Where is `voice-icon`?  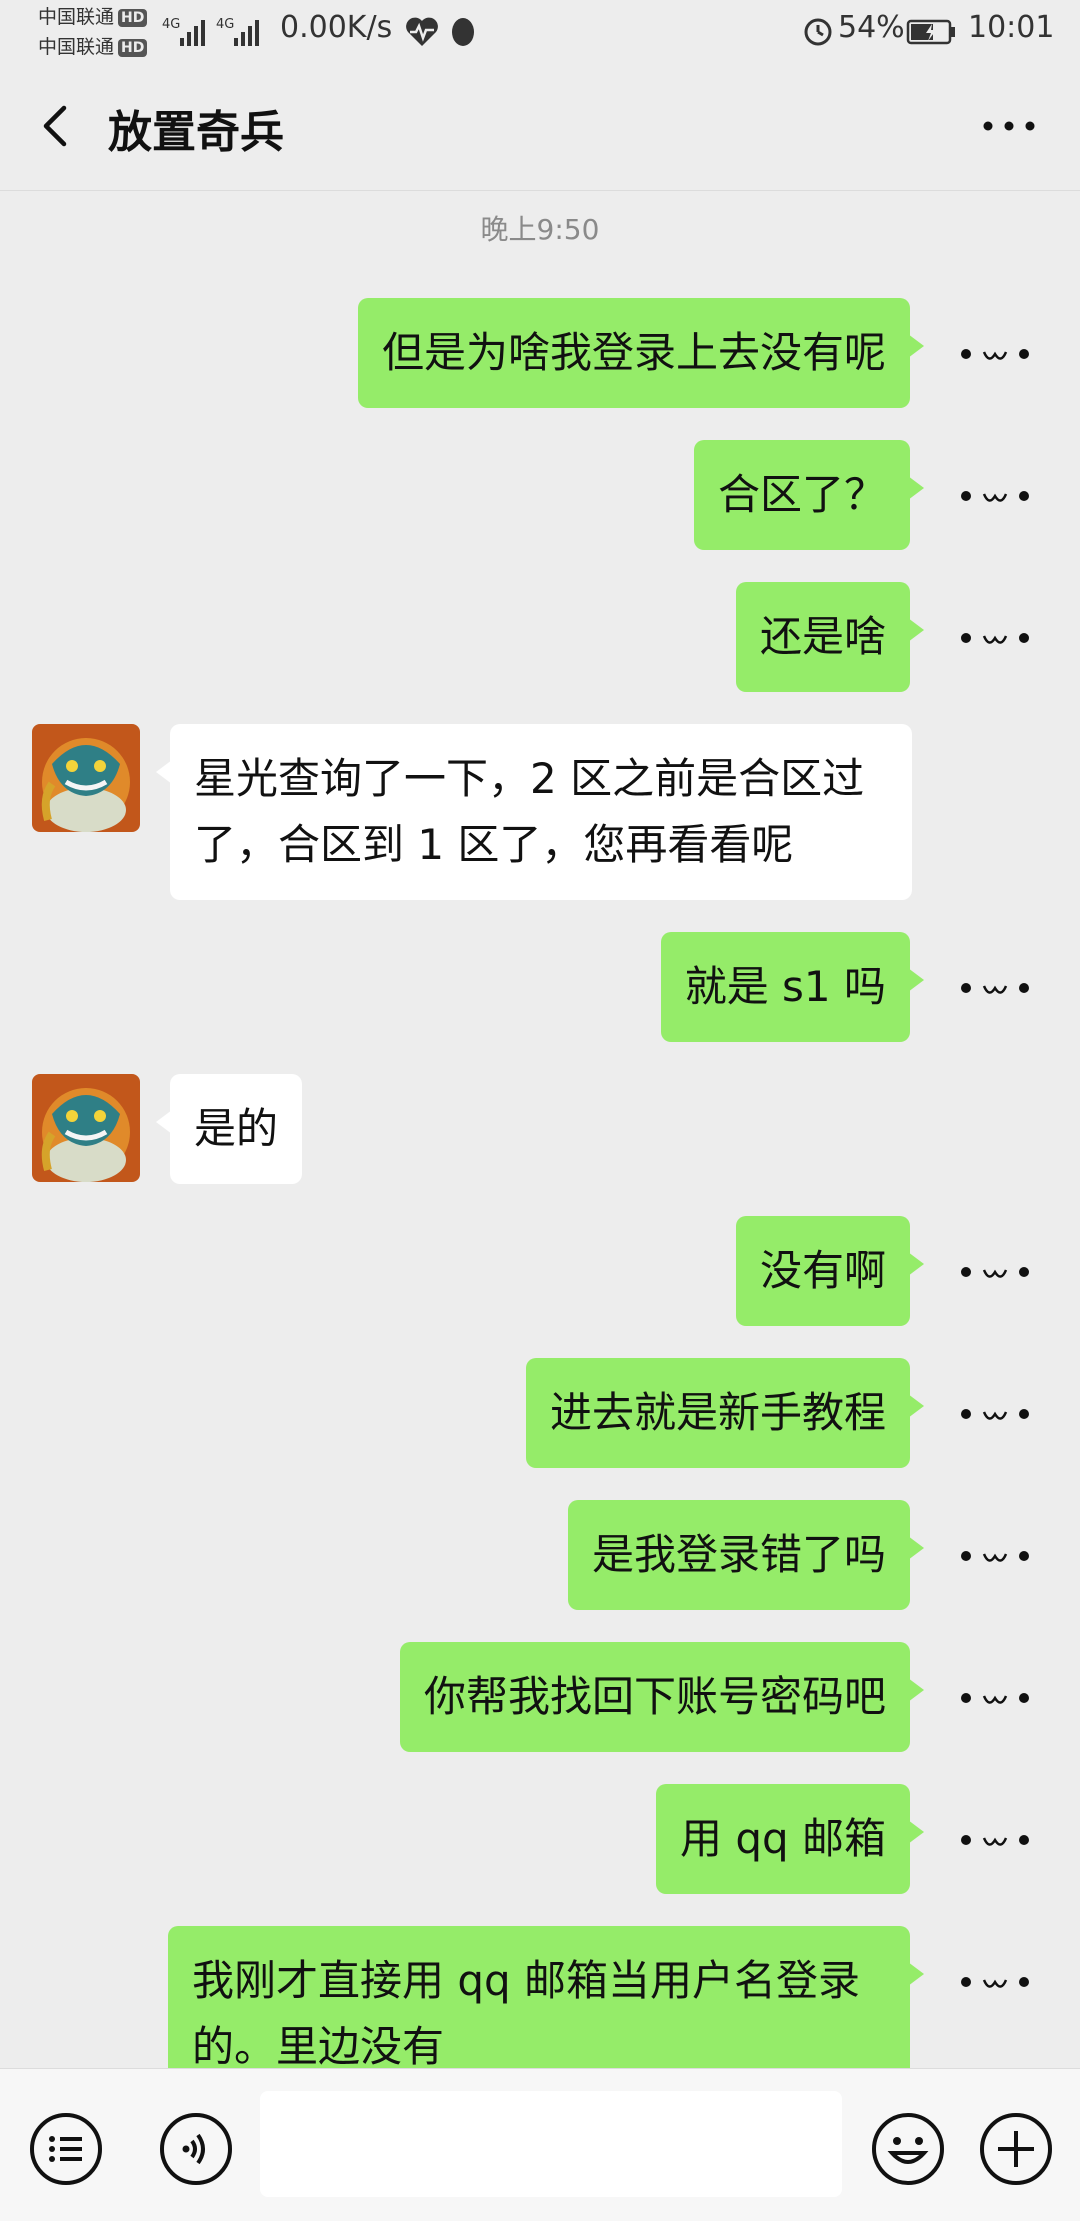 voice-icon is located at coordinates (196, 2149).